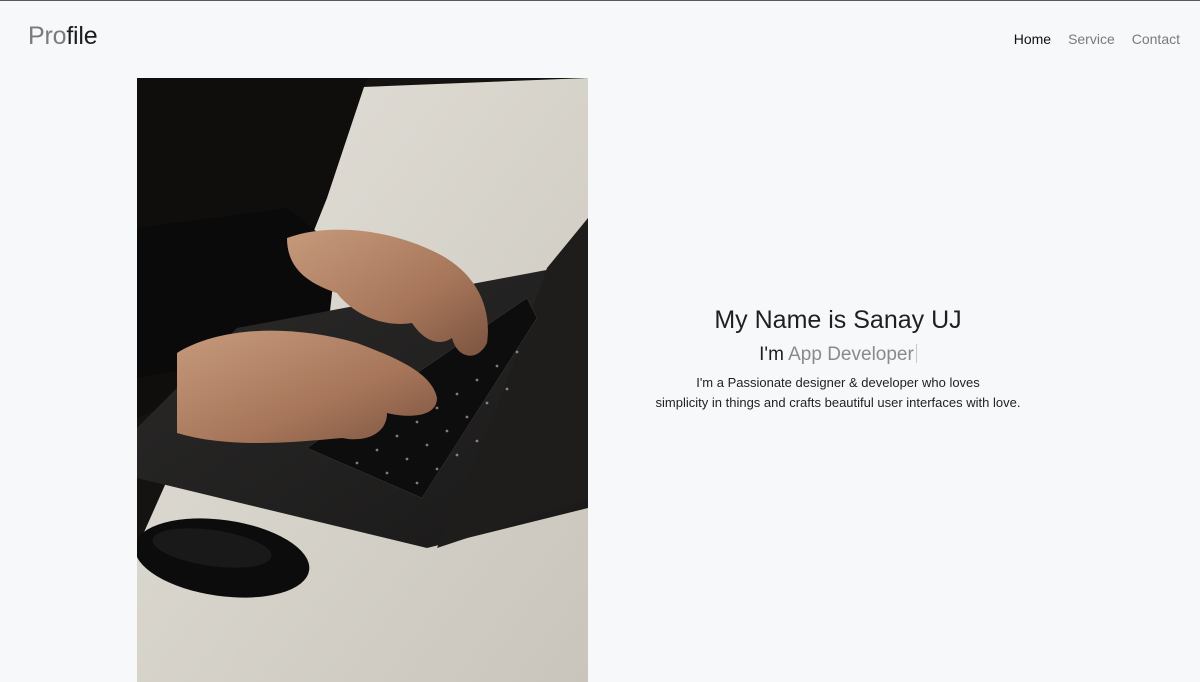  What do you see at coordinates (47, 36) in the screenshot?
I see `brand-part-light: Pro` at bounding box center [47, 36].